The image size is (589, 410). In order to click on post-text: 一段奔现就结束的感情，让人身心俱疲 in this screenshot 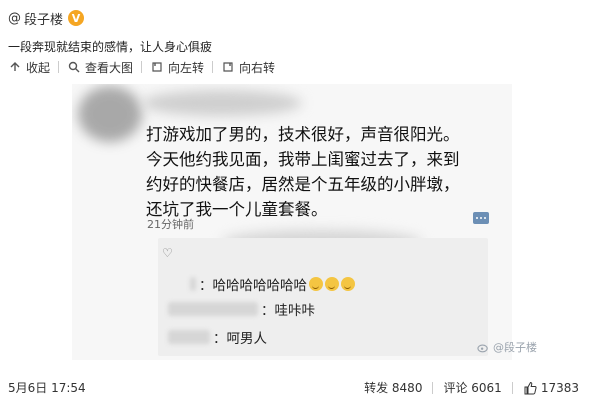, I will do `click(110, 47)`.